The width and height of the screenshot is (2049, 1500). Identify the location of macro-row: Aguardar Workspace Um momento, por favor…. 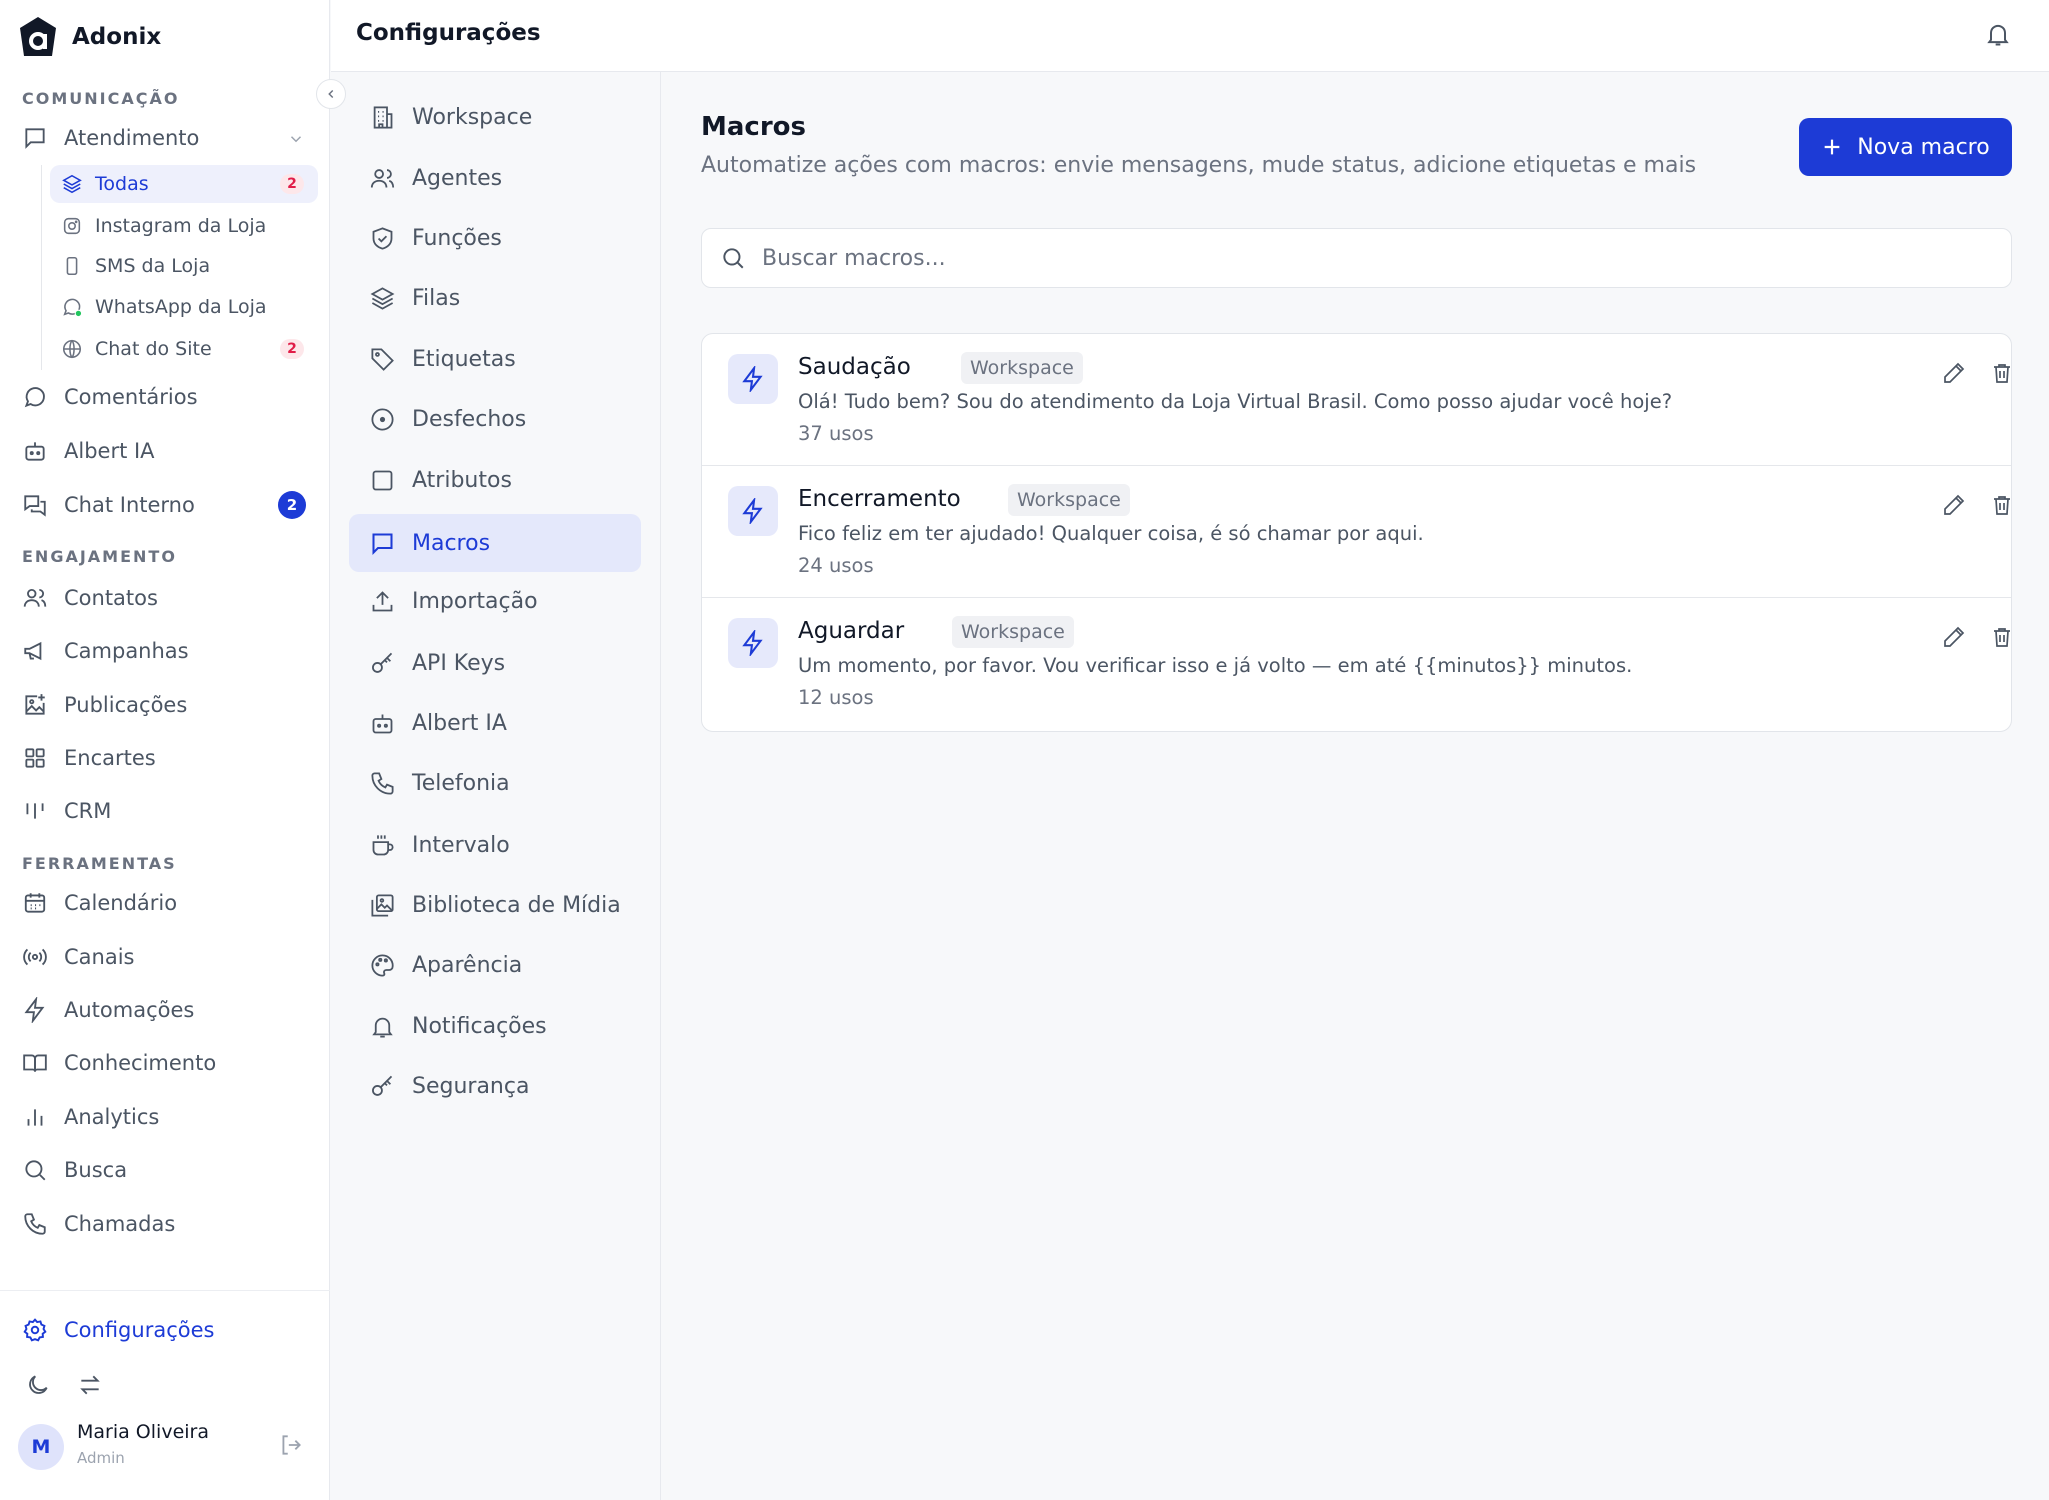
(1356, 664).